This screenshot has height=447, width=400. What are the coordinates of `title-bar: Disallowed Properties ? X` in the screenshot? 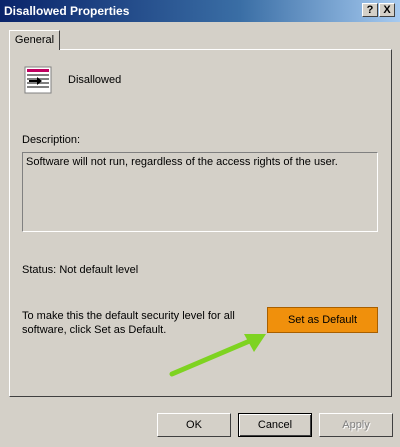 It's located at (200, 11).